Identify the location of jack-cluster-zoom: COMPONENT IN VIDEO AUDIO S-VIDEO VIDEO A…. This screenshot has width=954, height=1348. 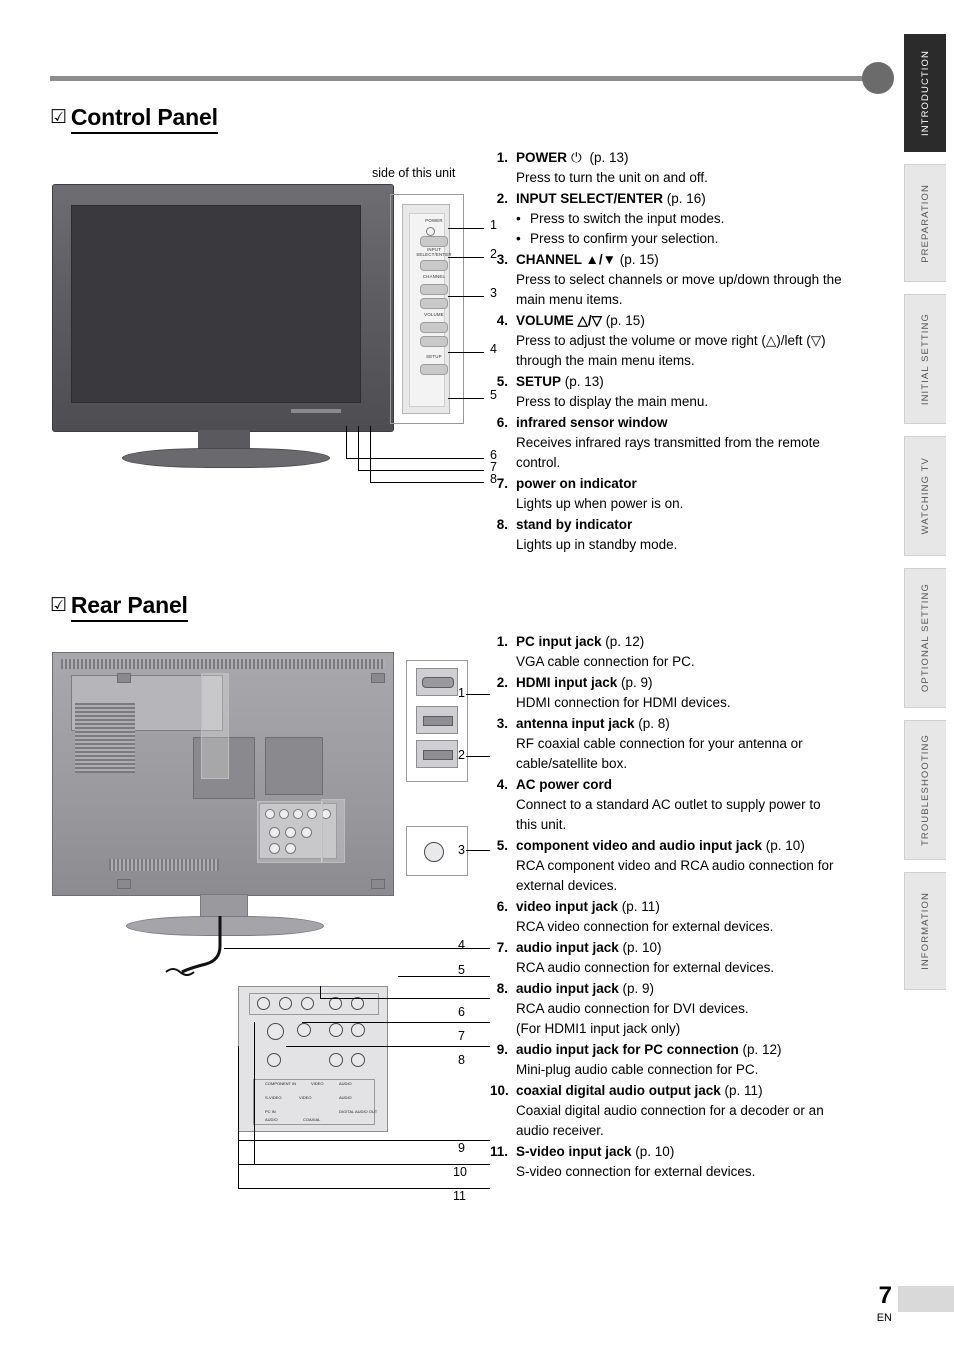
(313, 1059).